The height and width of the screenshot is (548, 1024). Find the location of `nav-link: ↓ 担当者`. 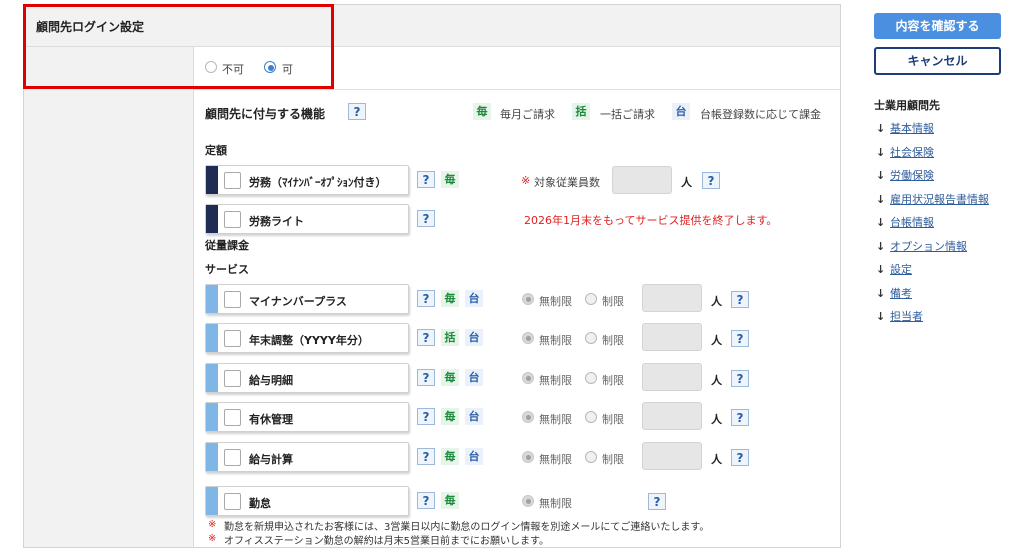

nav-link: ↓ 担当者 is located at coordinates (899, 316).